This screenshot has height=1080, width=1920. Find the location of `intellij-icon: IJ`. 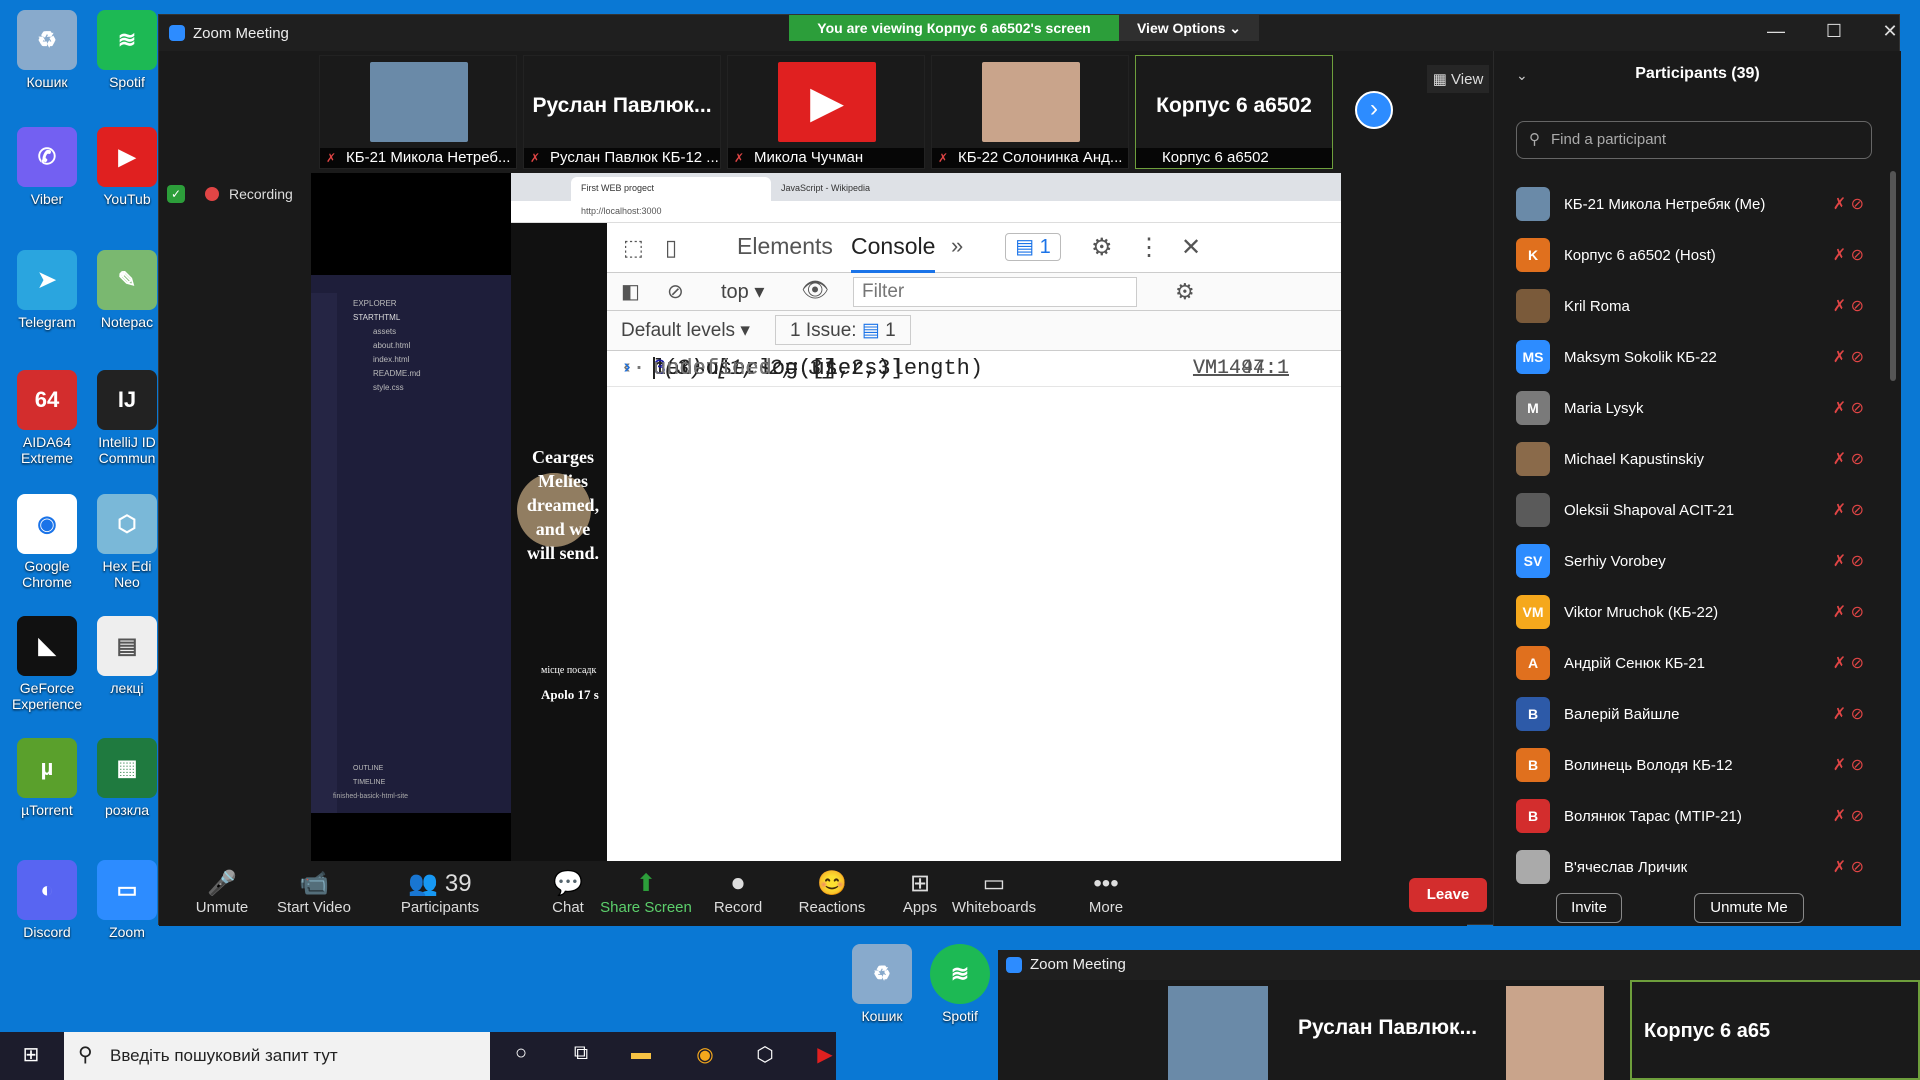

intellij-icon: IJ is located at coordinates (127, 400).